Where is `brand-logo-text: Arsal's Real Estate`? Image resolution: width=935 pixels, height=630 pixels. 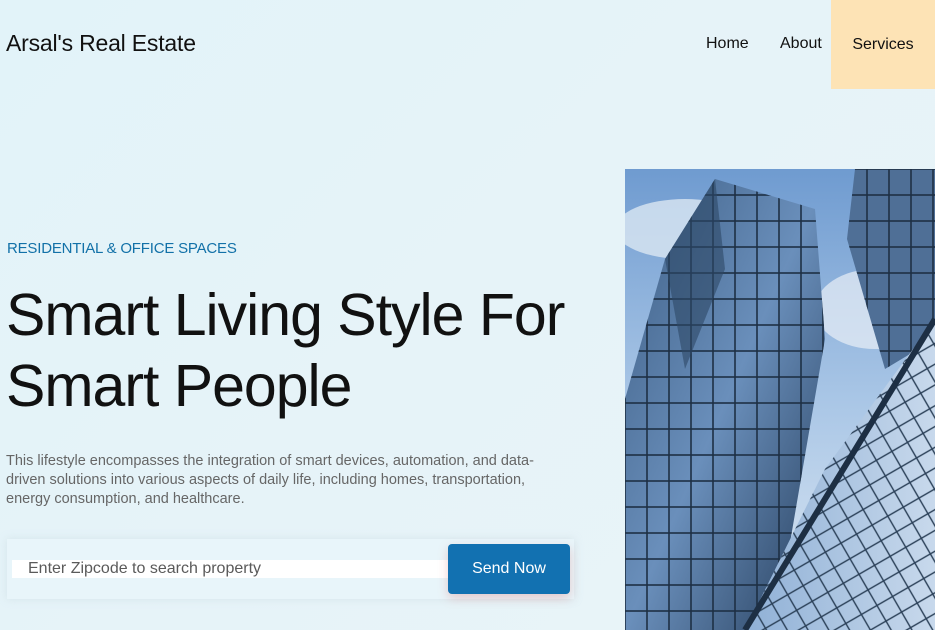 brand-logo-text: Arsal's Real Estate is located at coordinates (101, 43).